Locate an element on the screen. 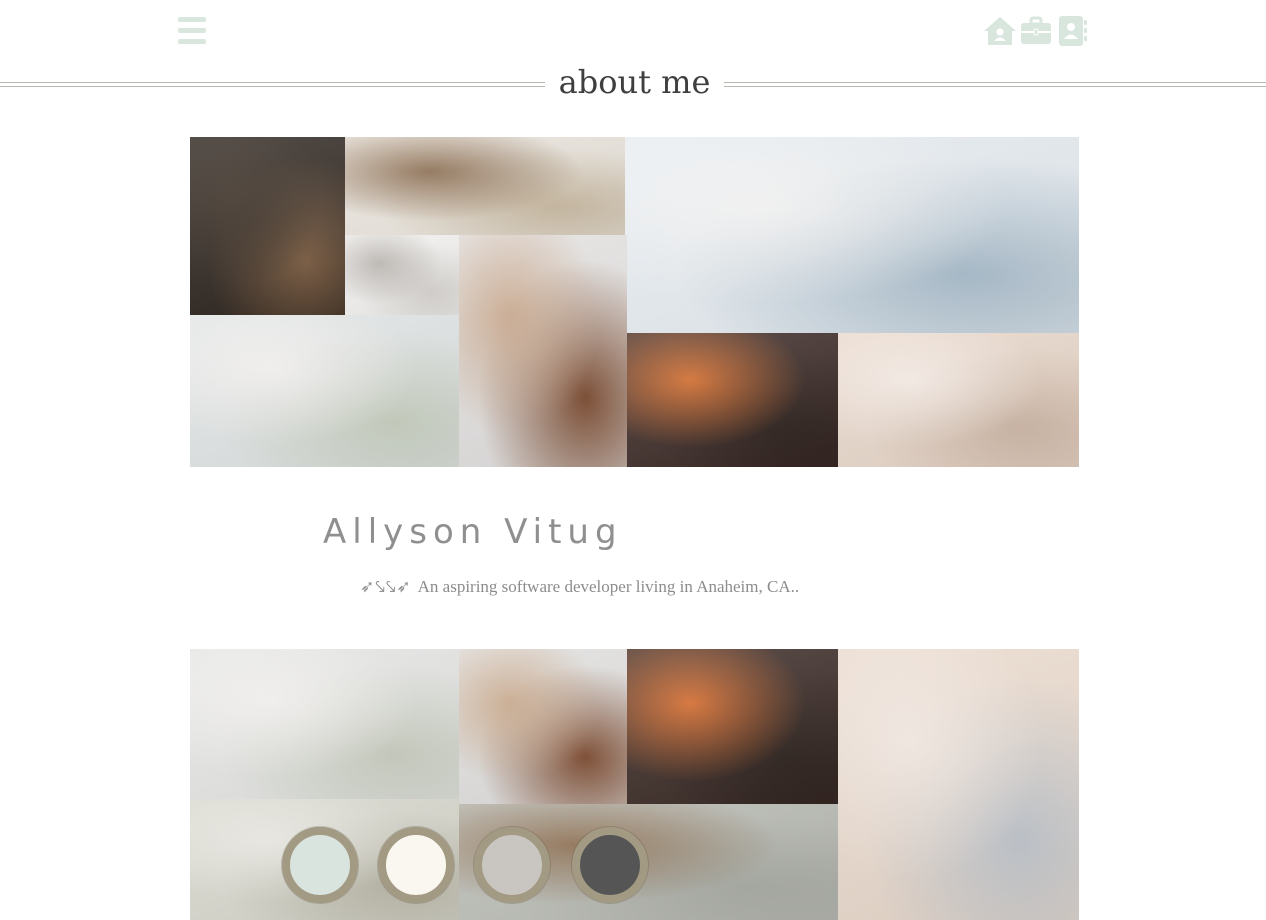 This screenshot has height=920, width=1266. color-swatch-cream is located at coordinates (416, 865).